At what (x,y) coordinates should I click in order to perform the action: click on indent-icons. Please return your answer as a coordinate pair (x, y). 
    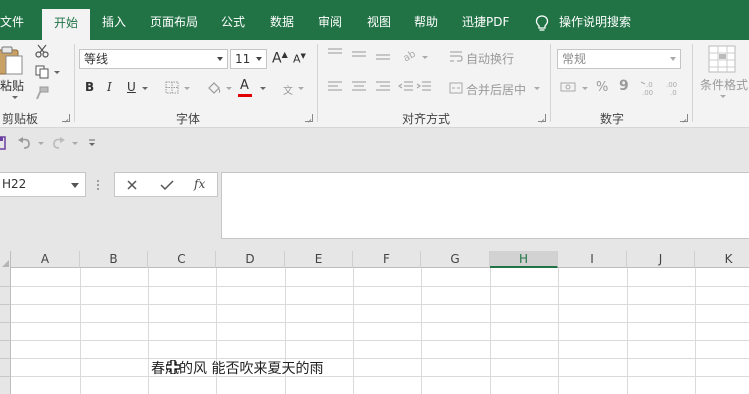
    Looking at the image, I should click on (416, 87).